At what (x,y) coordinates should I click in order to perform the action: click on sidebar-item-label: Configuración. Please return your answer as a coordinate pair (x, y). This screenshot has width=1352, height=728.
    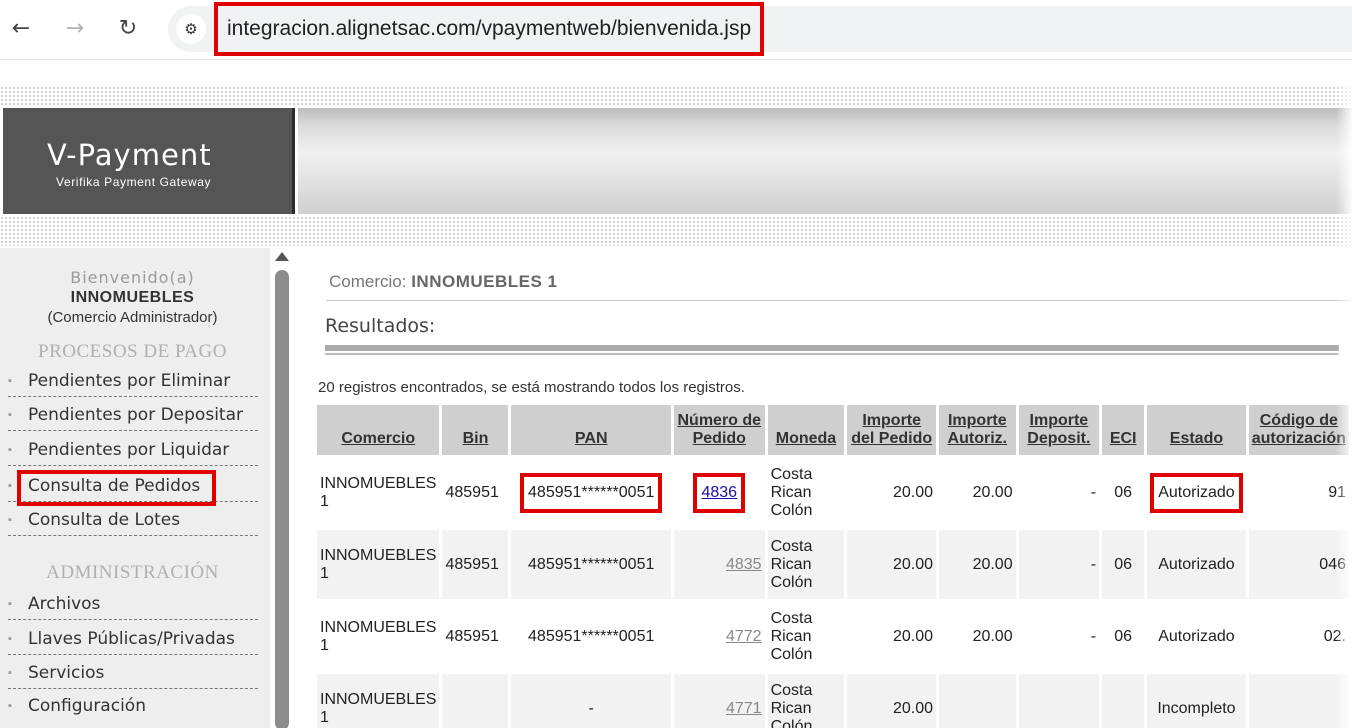
    Looking at the image, I should click on (87, 706).